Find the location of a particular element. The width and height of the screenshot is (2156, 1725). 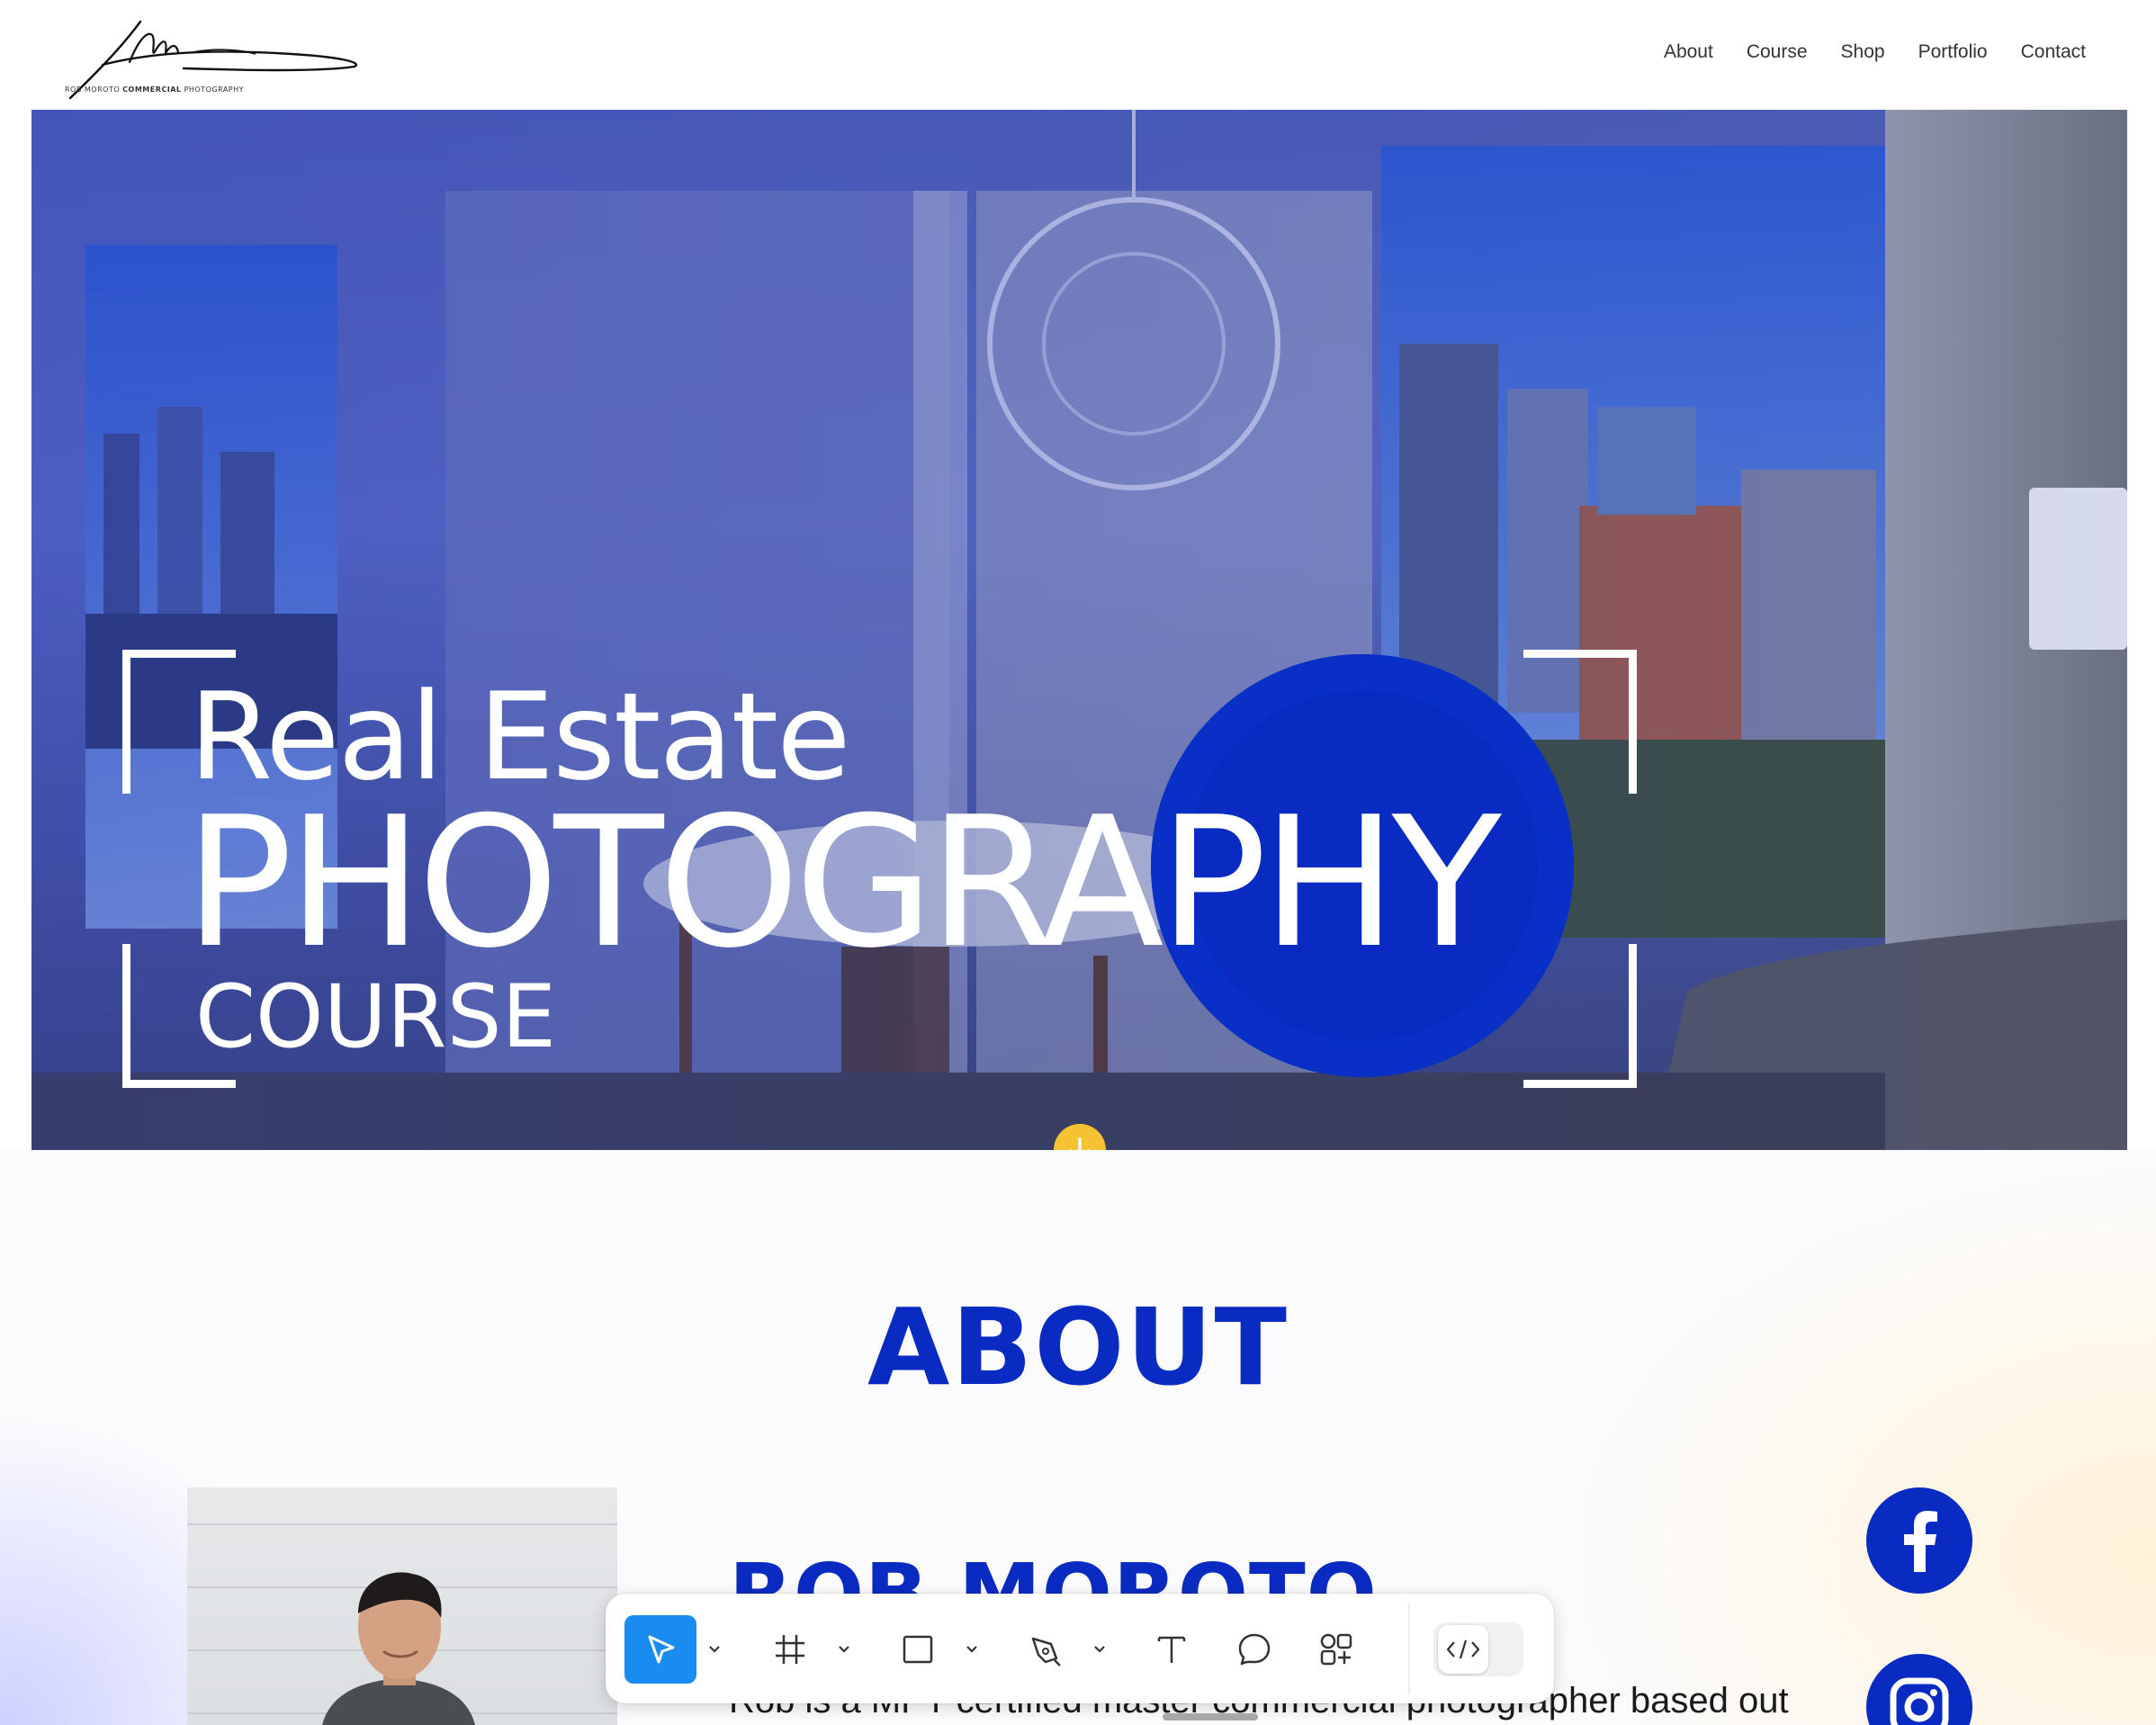

logo-caption-pre: ROB MOROTO is located at coordinates (94, 89).